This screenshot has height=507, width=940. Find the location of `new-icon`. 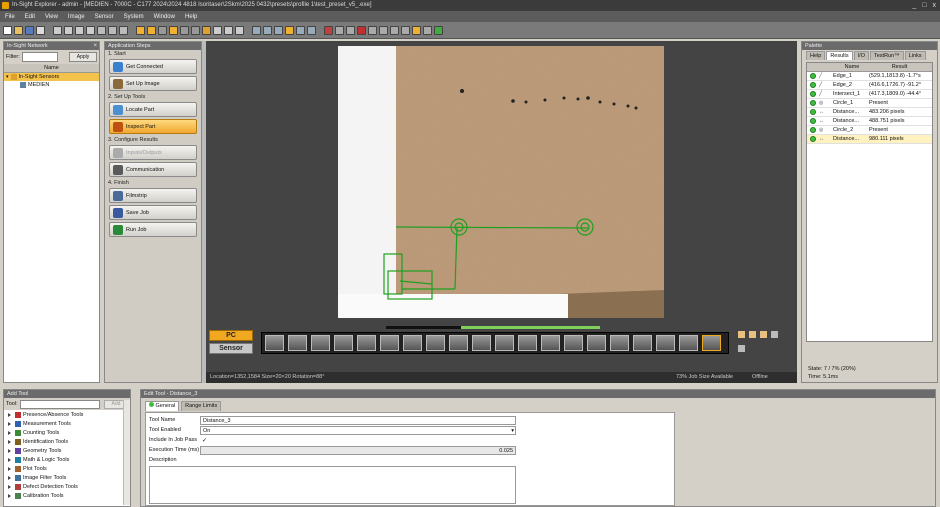

new-icon is located at coordinates (7, 30).